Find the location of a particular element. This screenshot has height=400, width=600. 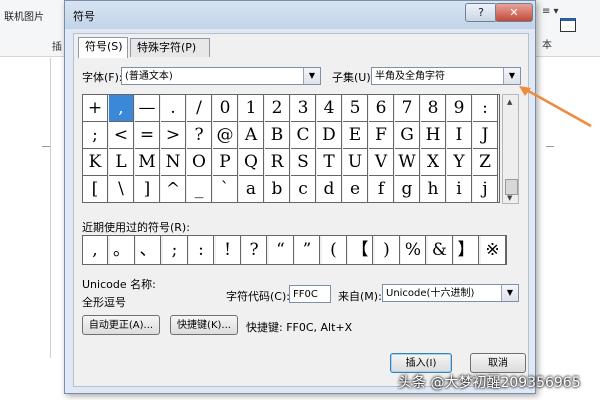

symbol-cell: ? is located at coordinates (199, 135).